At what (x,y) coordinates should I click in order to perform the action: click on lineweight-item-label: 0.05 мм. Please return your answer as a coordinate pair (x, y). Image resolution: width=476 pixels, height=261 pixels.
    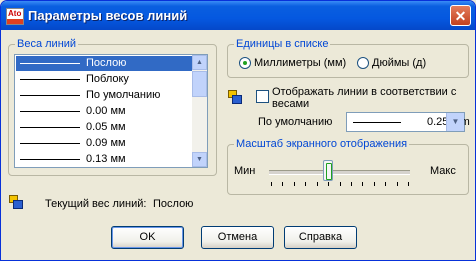
    Looking at the image, I should click on (106, 127).